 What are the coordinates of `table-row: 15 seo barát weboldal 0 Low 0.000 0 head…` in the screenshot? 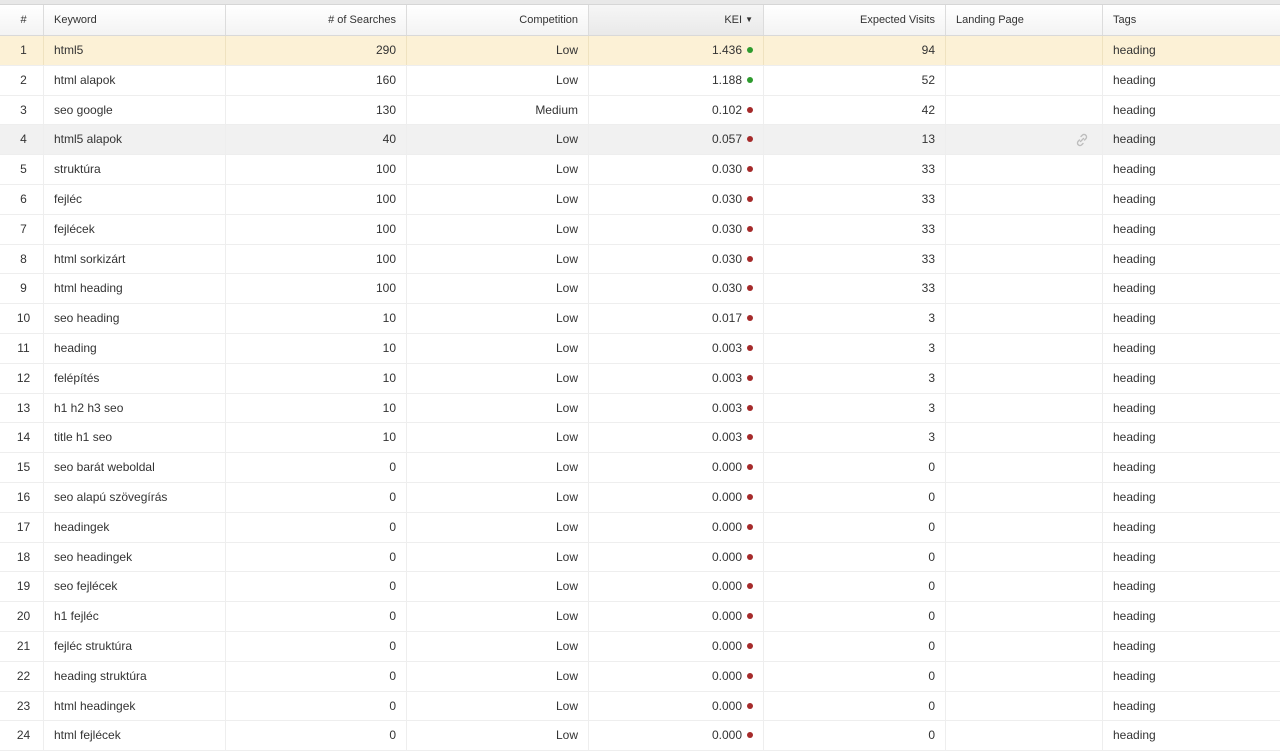 It's located at (640, 468).